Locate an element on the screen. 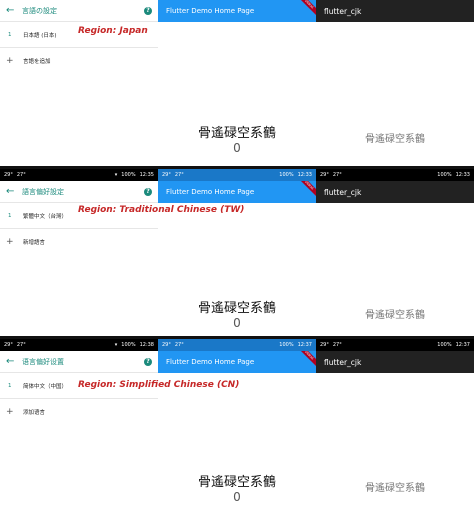  add-language-button: + 新增語言 is located at coordinates (79, 242).